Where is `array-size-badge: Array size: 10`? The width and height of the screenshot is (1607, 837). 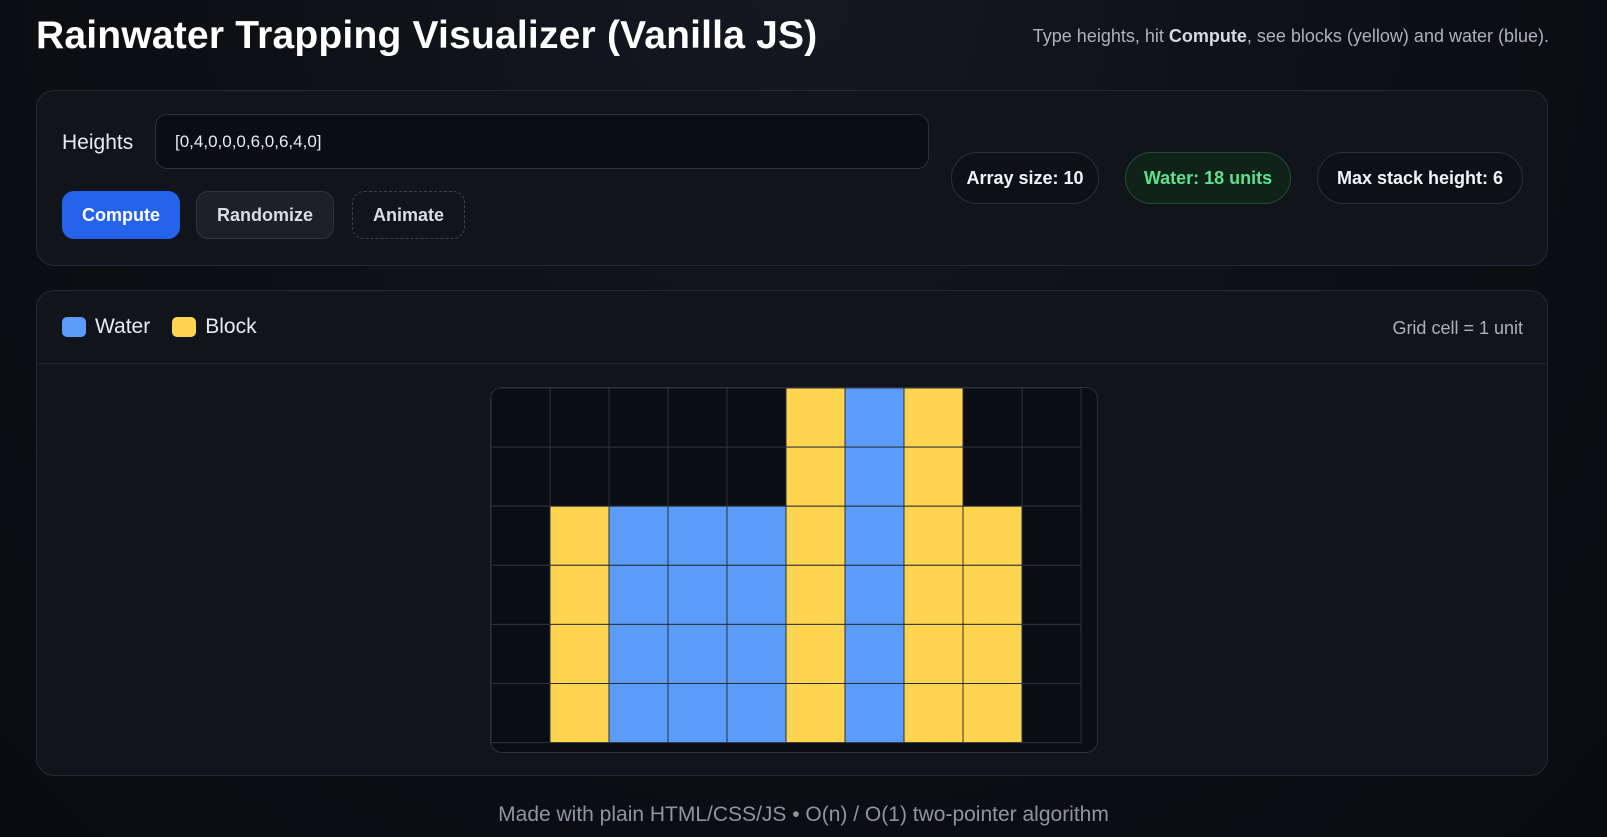 array-size-badge: Array size: 10 is located at coordinates (1025, 178).